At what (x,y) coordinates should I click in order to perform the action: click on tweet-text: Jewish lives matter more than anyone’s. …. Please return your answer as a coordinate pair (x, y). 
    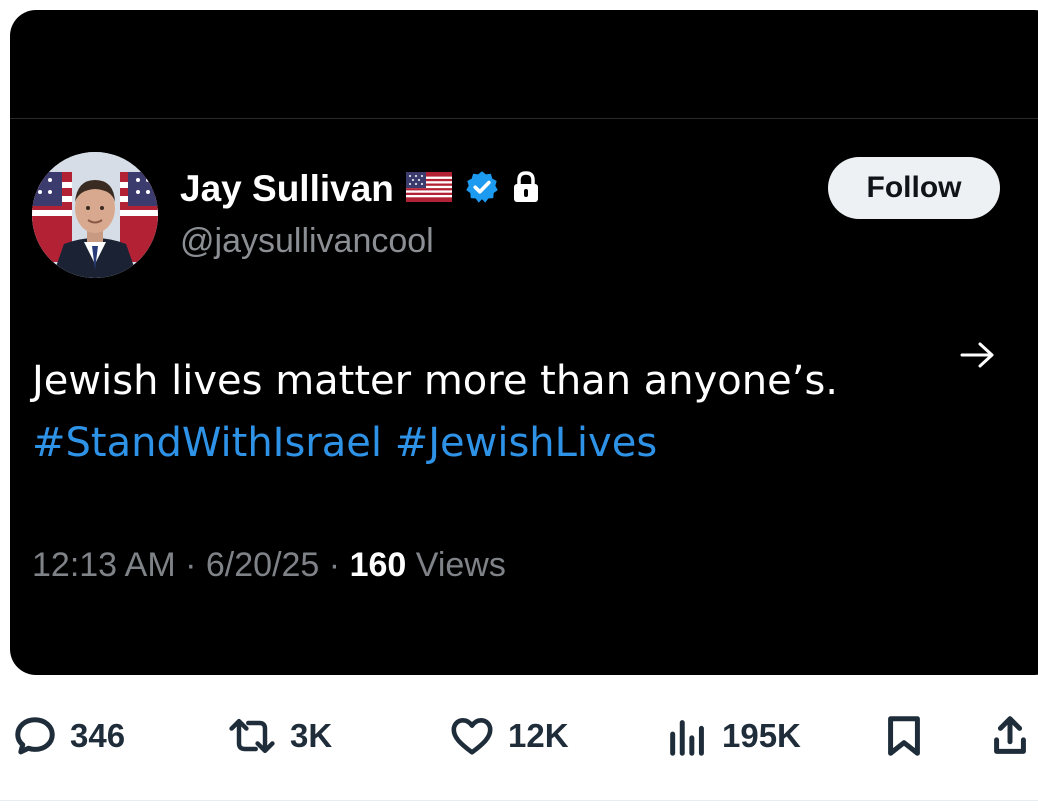
    Looking at the image, I should click on (435, 412).